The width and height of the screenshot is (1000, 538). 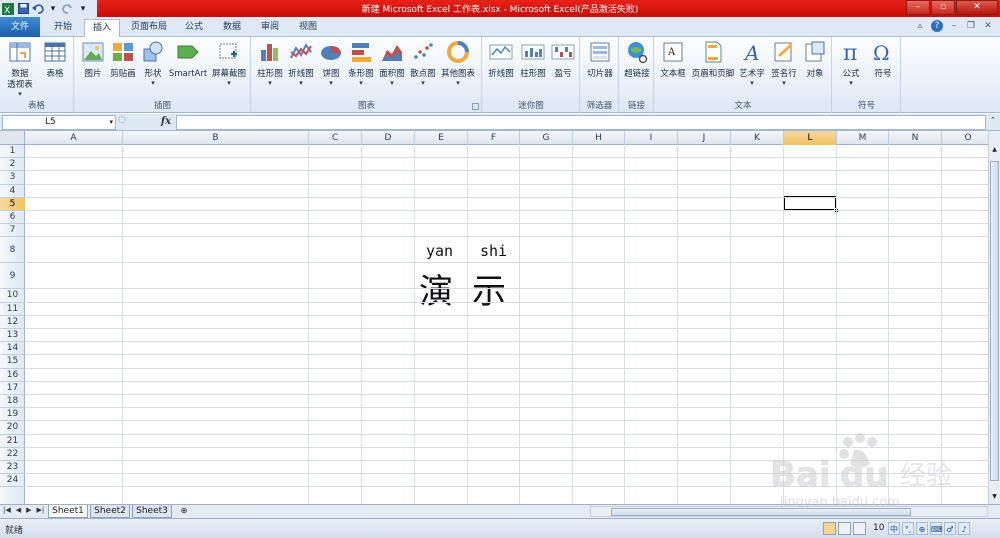 What do you see at coordinates (41, 510) in the screenshot?
I see `last-sheet-icon: ▶|` at bounding box center [41, 510].